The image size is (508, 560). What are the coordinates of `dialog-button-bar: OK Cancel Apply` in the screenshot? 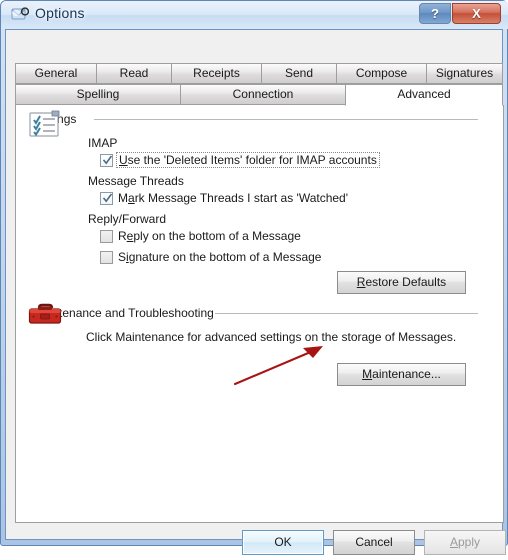 It's located at (260, 545).